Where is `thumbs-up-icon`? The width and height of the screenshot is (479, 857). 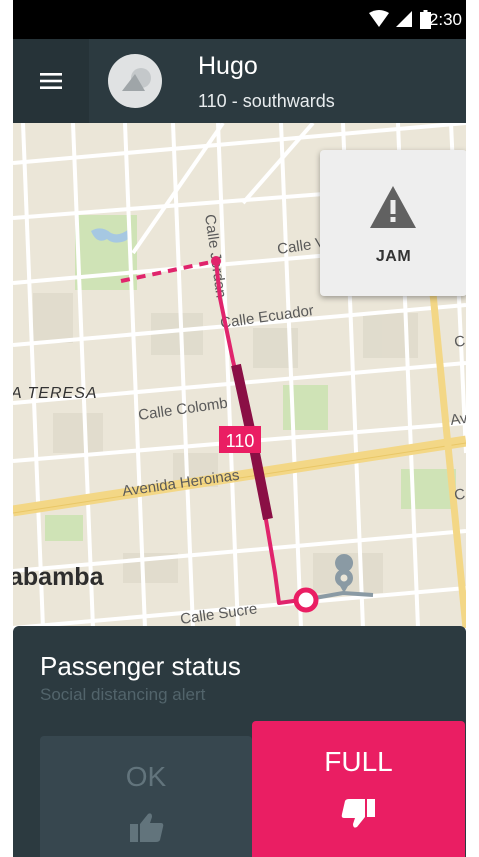
thumbs-up-icon is located at coordinates (147, 827).